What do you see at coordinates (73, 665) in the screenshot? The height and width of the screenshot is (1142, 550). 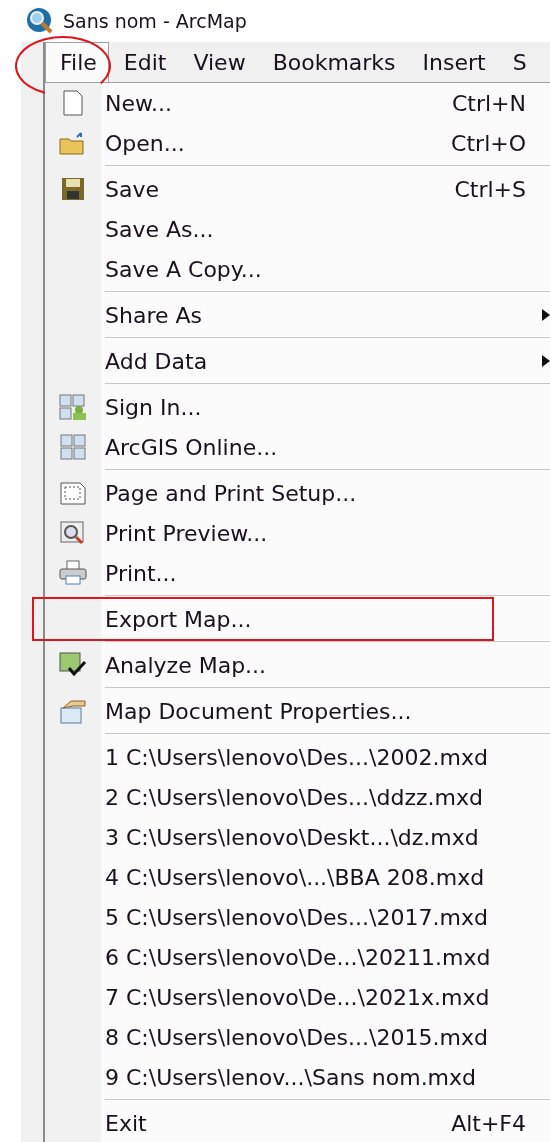 I see `map-check-icon` at bounding box center [73, 665].